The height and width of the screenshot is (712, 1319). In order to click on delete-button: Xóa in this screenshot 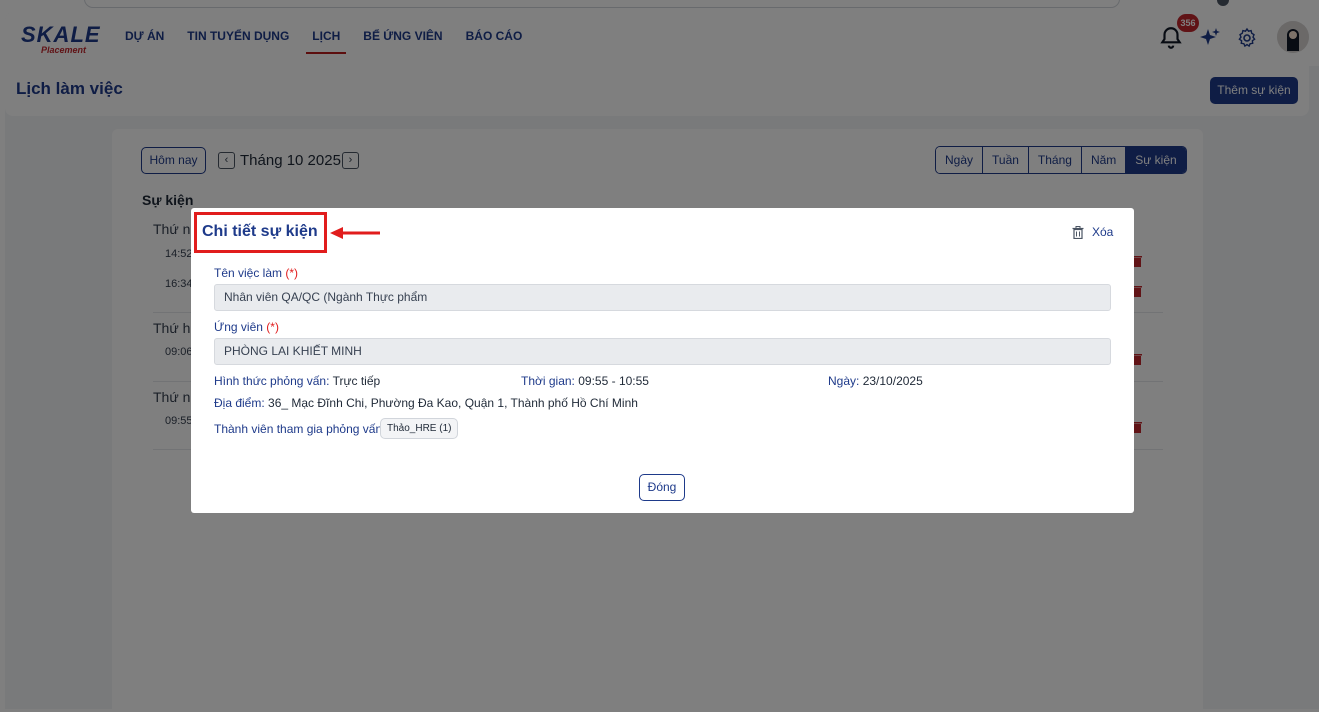, I will do `click(1092, 232)`.